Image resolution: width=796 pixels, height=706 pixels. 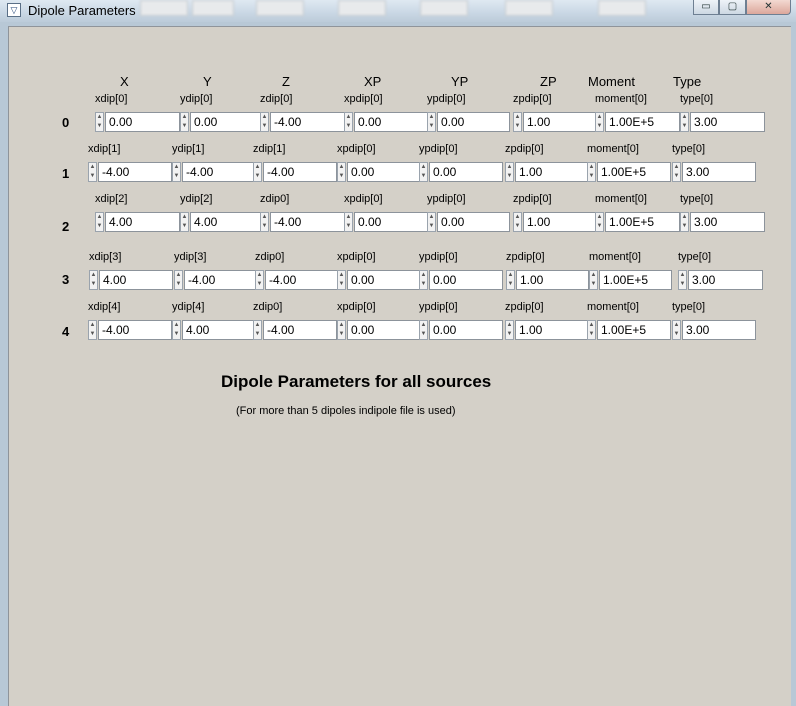 I want to click on x-spinbox: ▲ ▼ -4.00, so click(x=130, y=330).